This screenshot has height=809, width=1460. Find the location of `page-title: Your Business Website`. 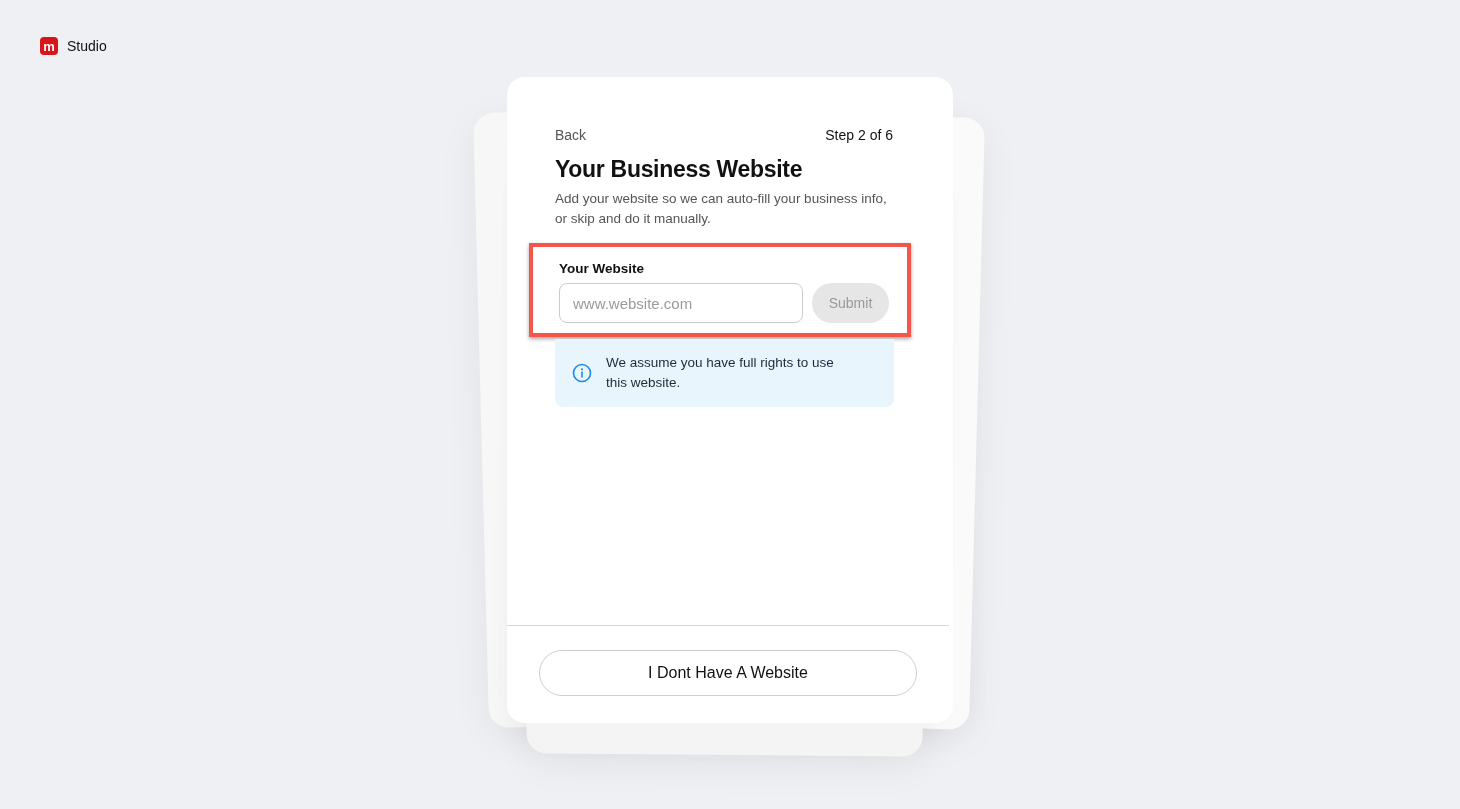

page-title: Your Business Website is located at coordinates (679, 169).